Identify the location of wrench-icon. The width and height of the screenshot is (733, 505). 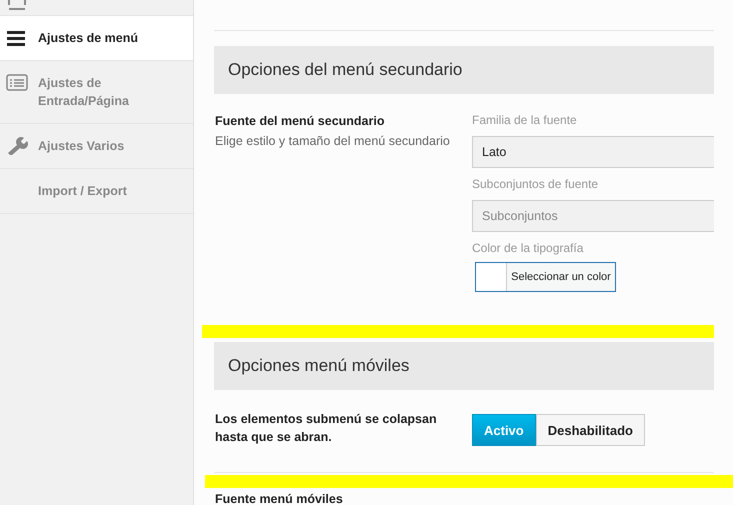
(17, 146).